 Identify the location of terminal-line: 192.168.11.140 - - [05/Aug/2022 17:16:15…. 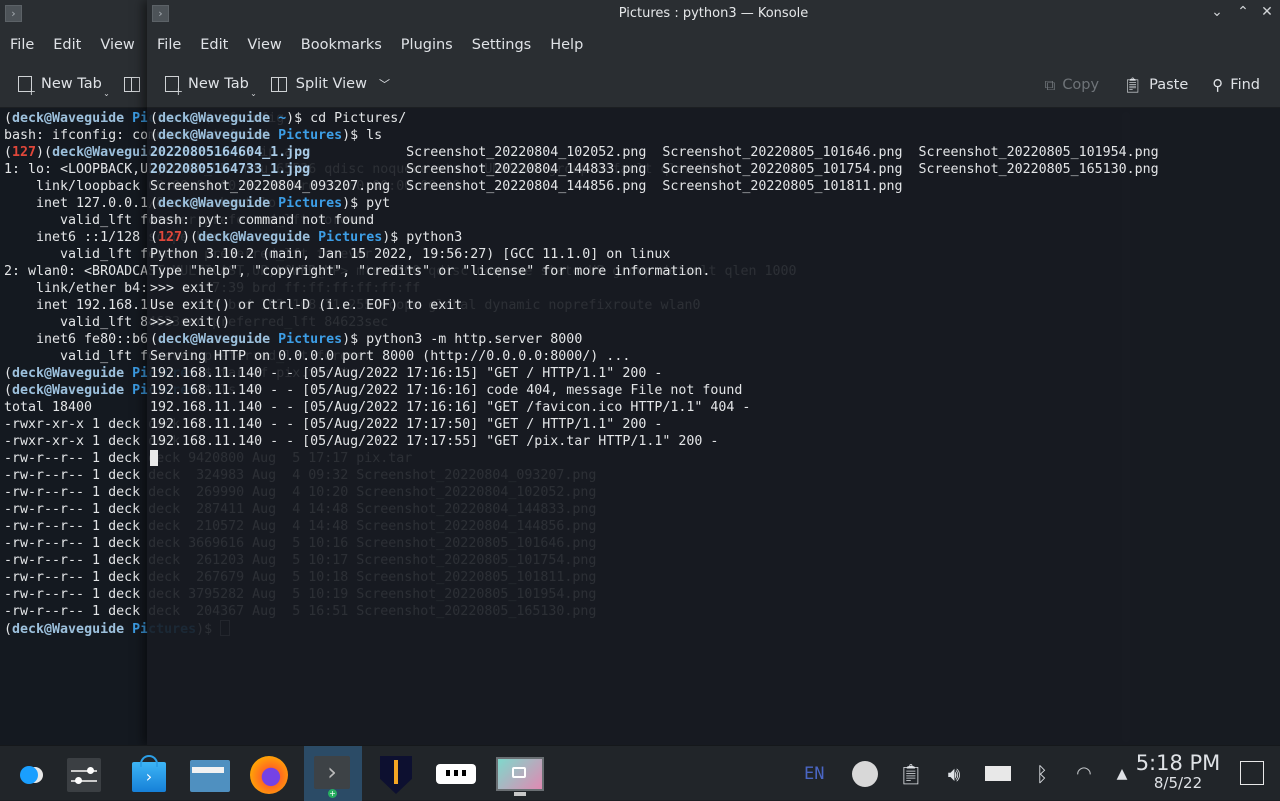
(715, 373).